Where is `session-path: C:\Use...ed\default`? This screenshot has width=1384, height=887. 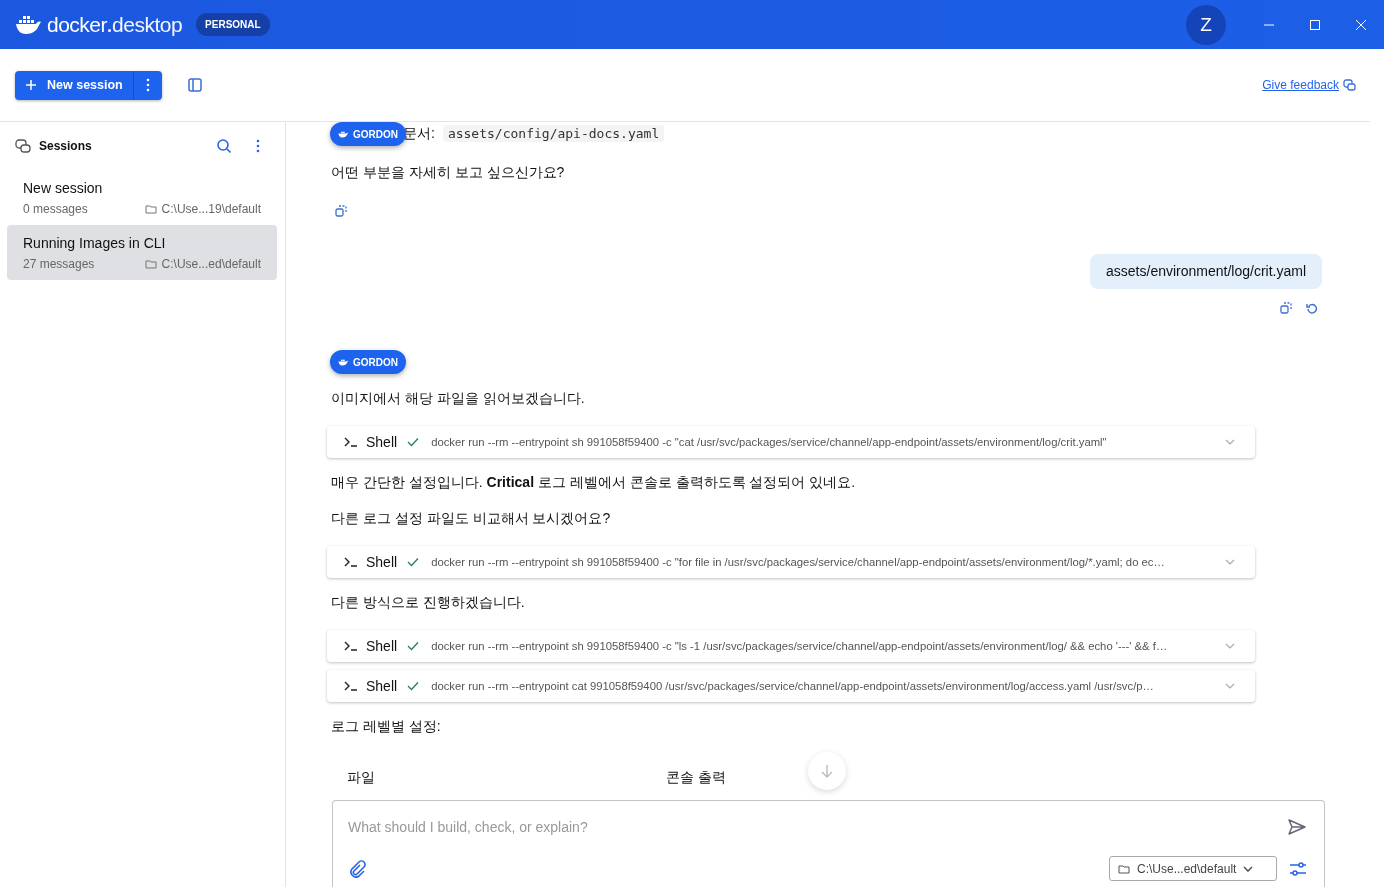 session-path: C:\Use...ed\default is located at coordinates (211, 264).